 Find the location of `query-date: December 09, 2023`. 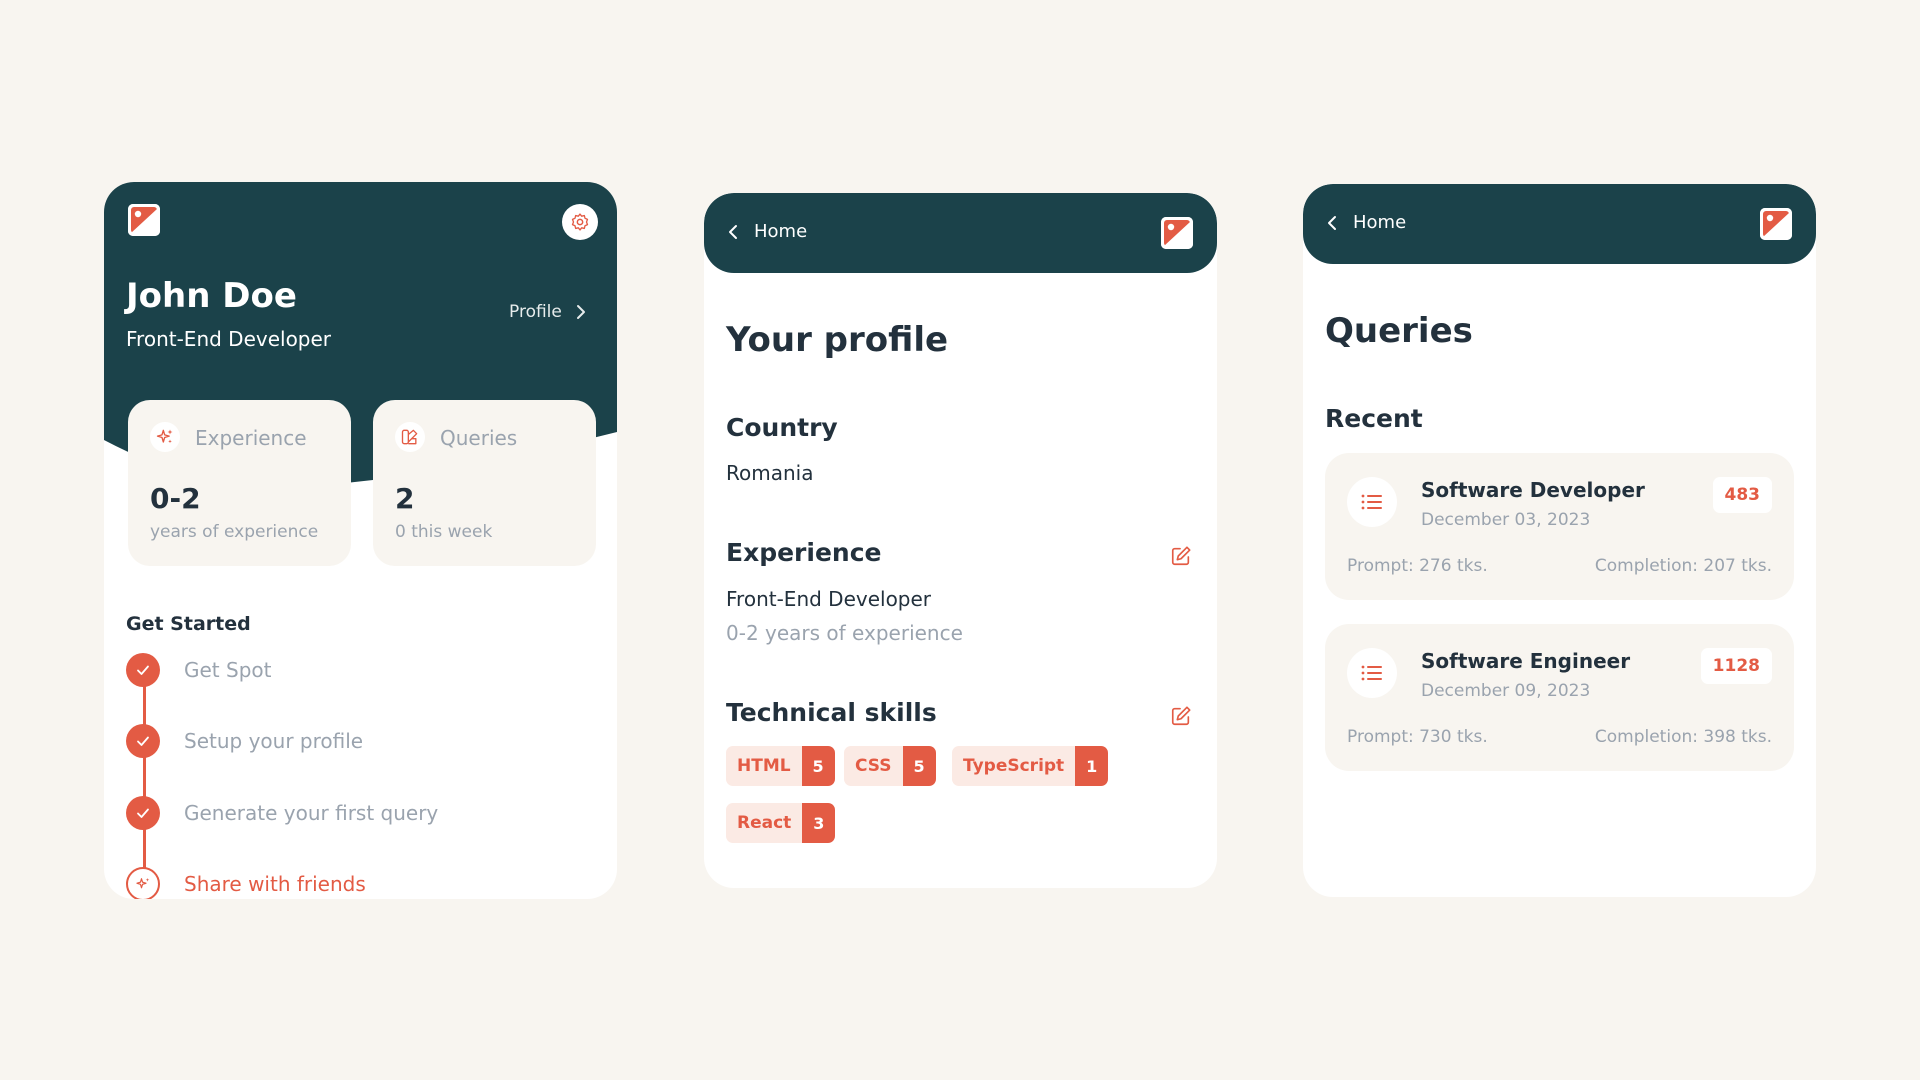

query-date: December 09, 2023 is located at coordinates (1506, 691).